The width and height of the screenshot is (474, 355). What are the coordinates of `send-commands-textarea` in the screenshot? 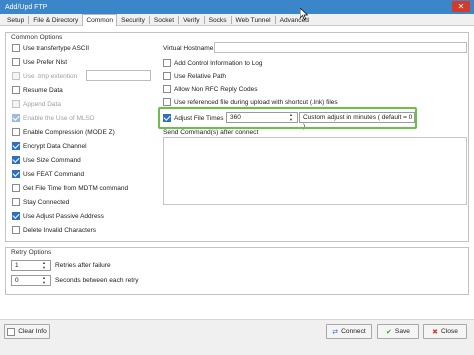 It's located at (315, 171).